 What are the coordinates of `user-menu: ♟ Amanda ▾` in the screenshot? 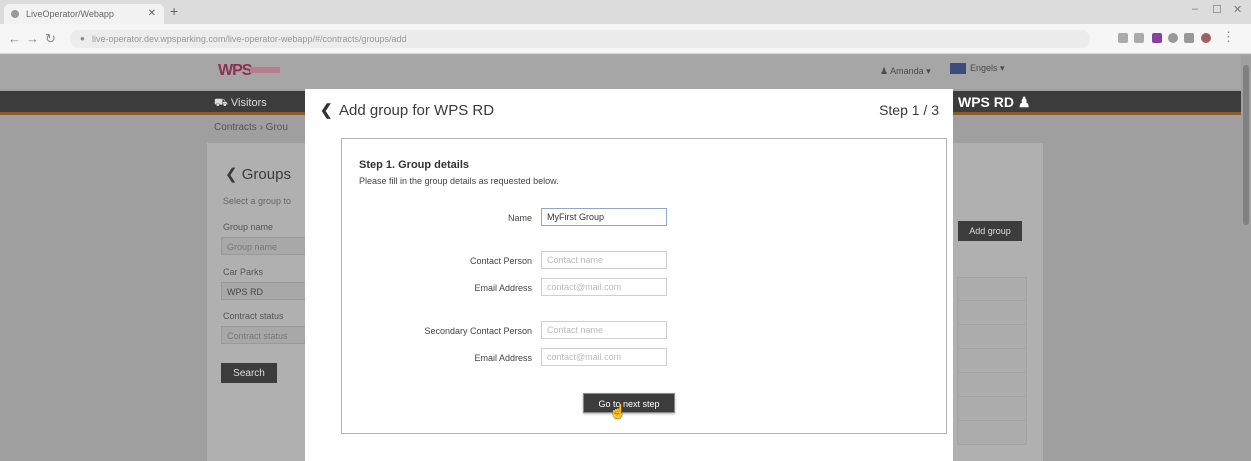 It's located at (905, 71).